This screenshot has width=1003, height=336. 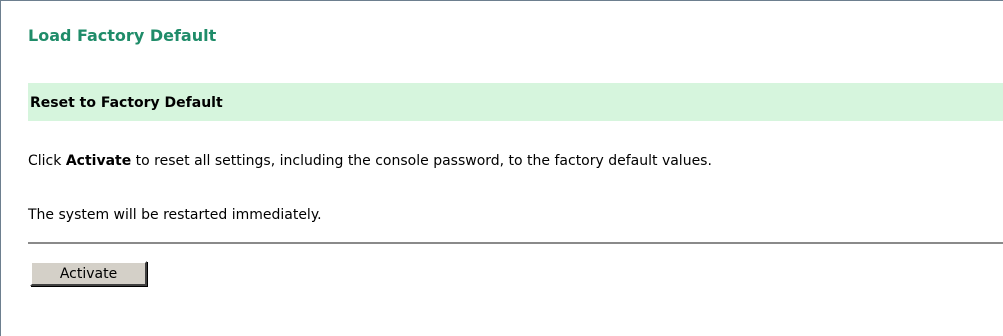 What do you see at coordinates (47, 161) in the screenshot?
I see `description-prefix: Click` at bounding box center [47, 161].